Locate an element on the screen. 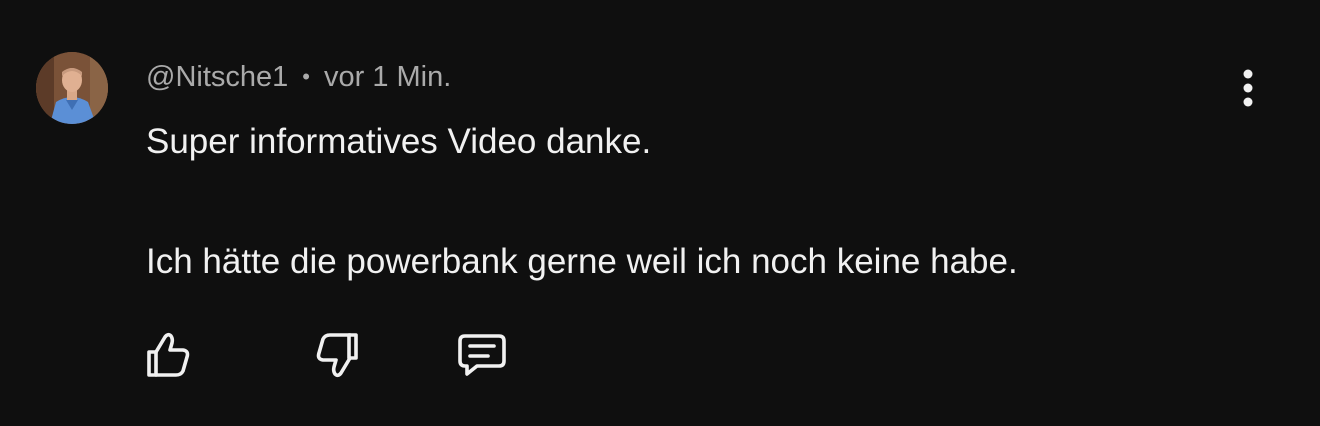 The image size is (1320, 426). timestamp: vor 1 Min. is located at coordinates (387, 77).